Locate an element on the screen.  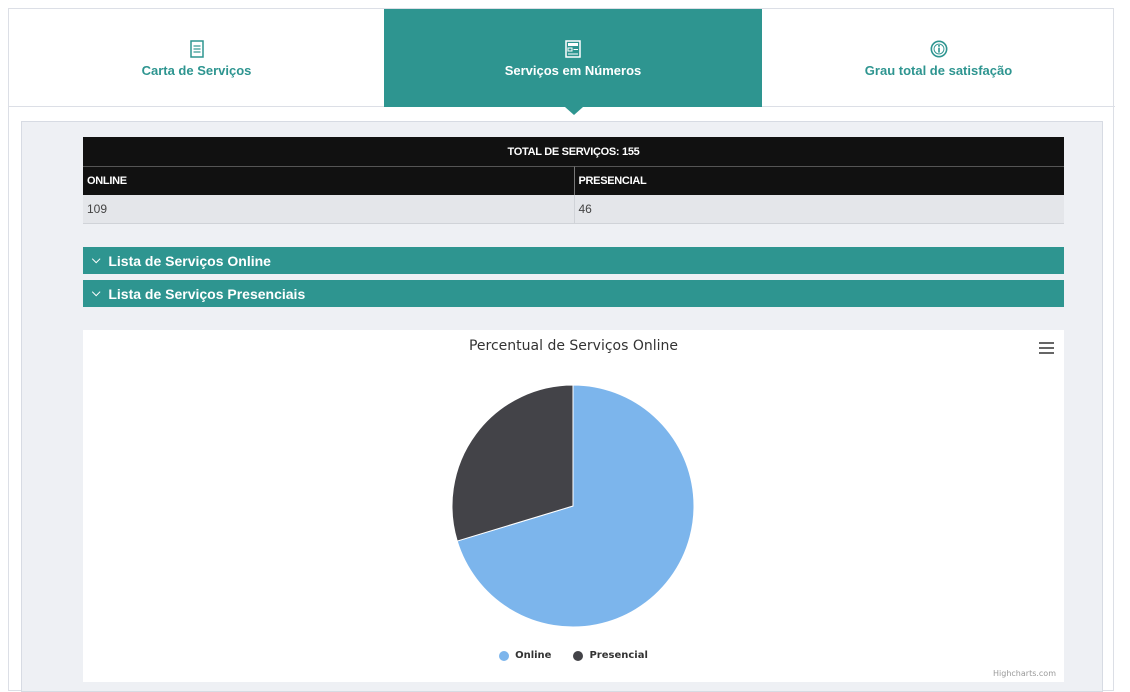
tab-servicos-em-numeros: Serviços em Números is located at coordinates (573, 62).